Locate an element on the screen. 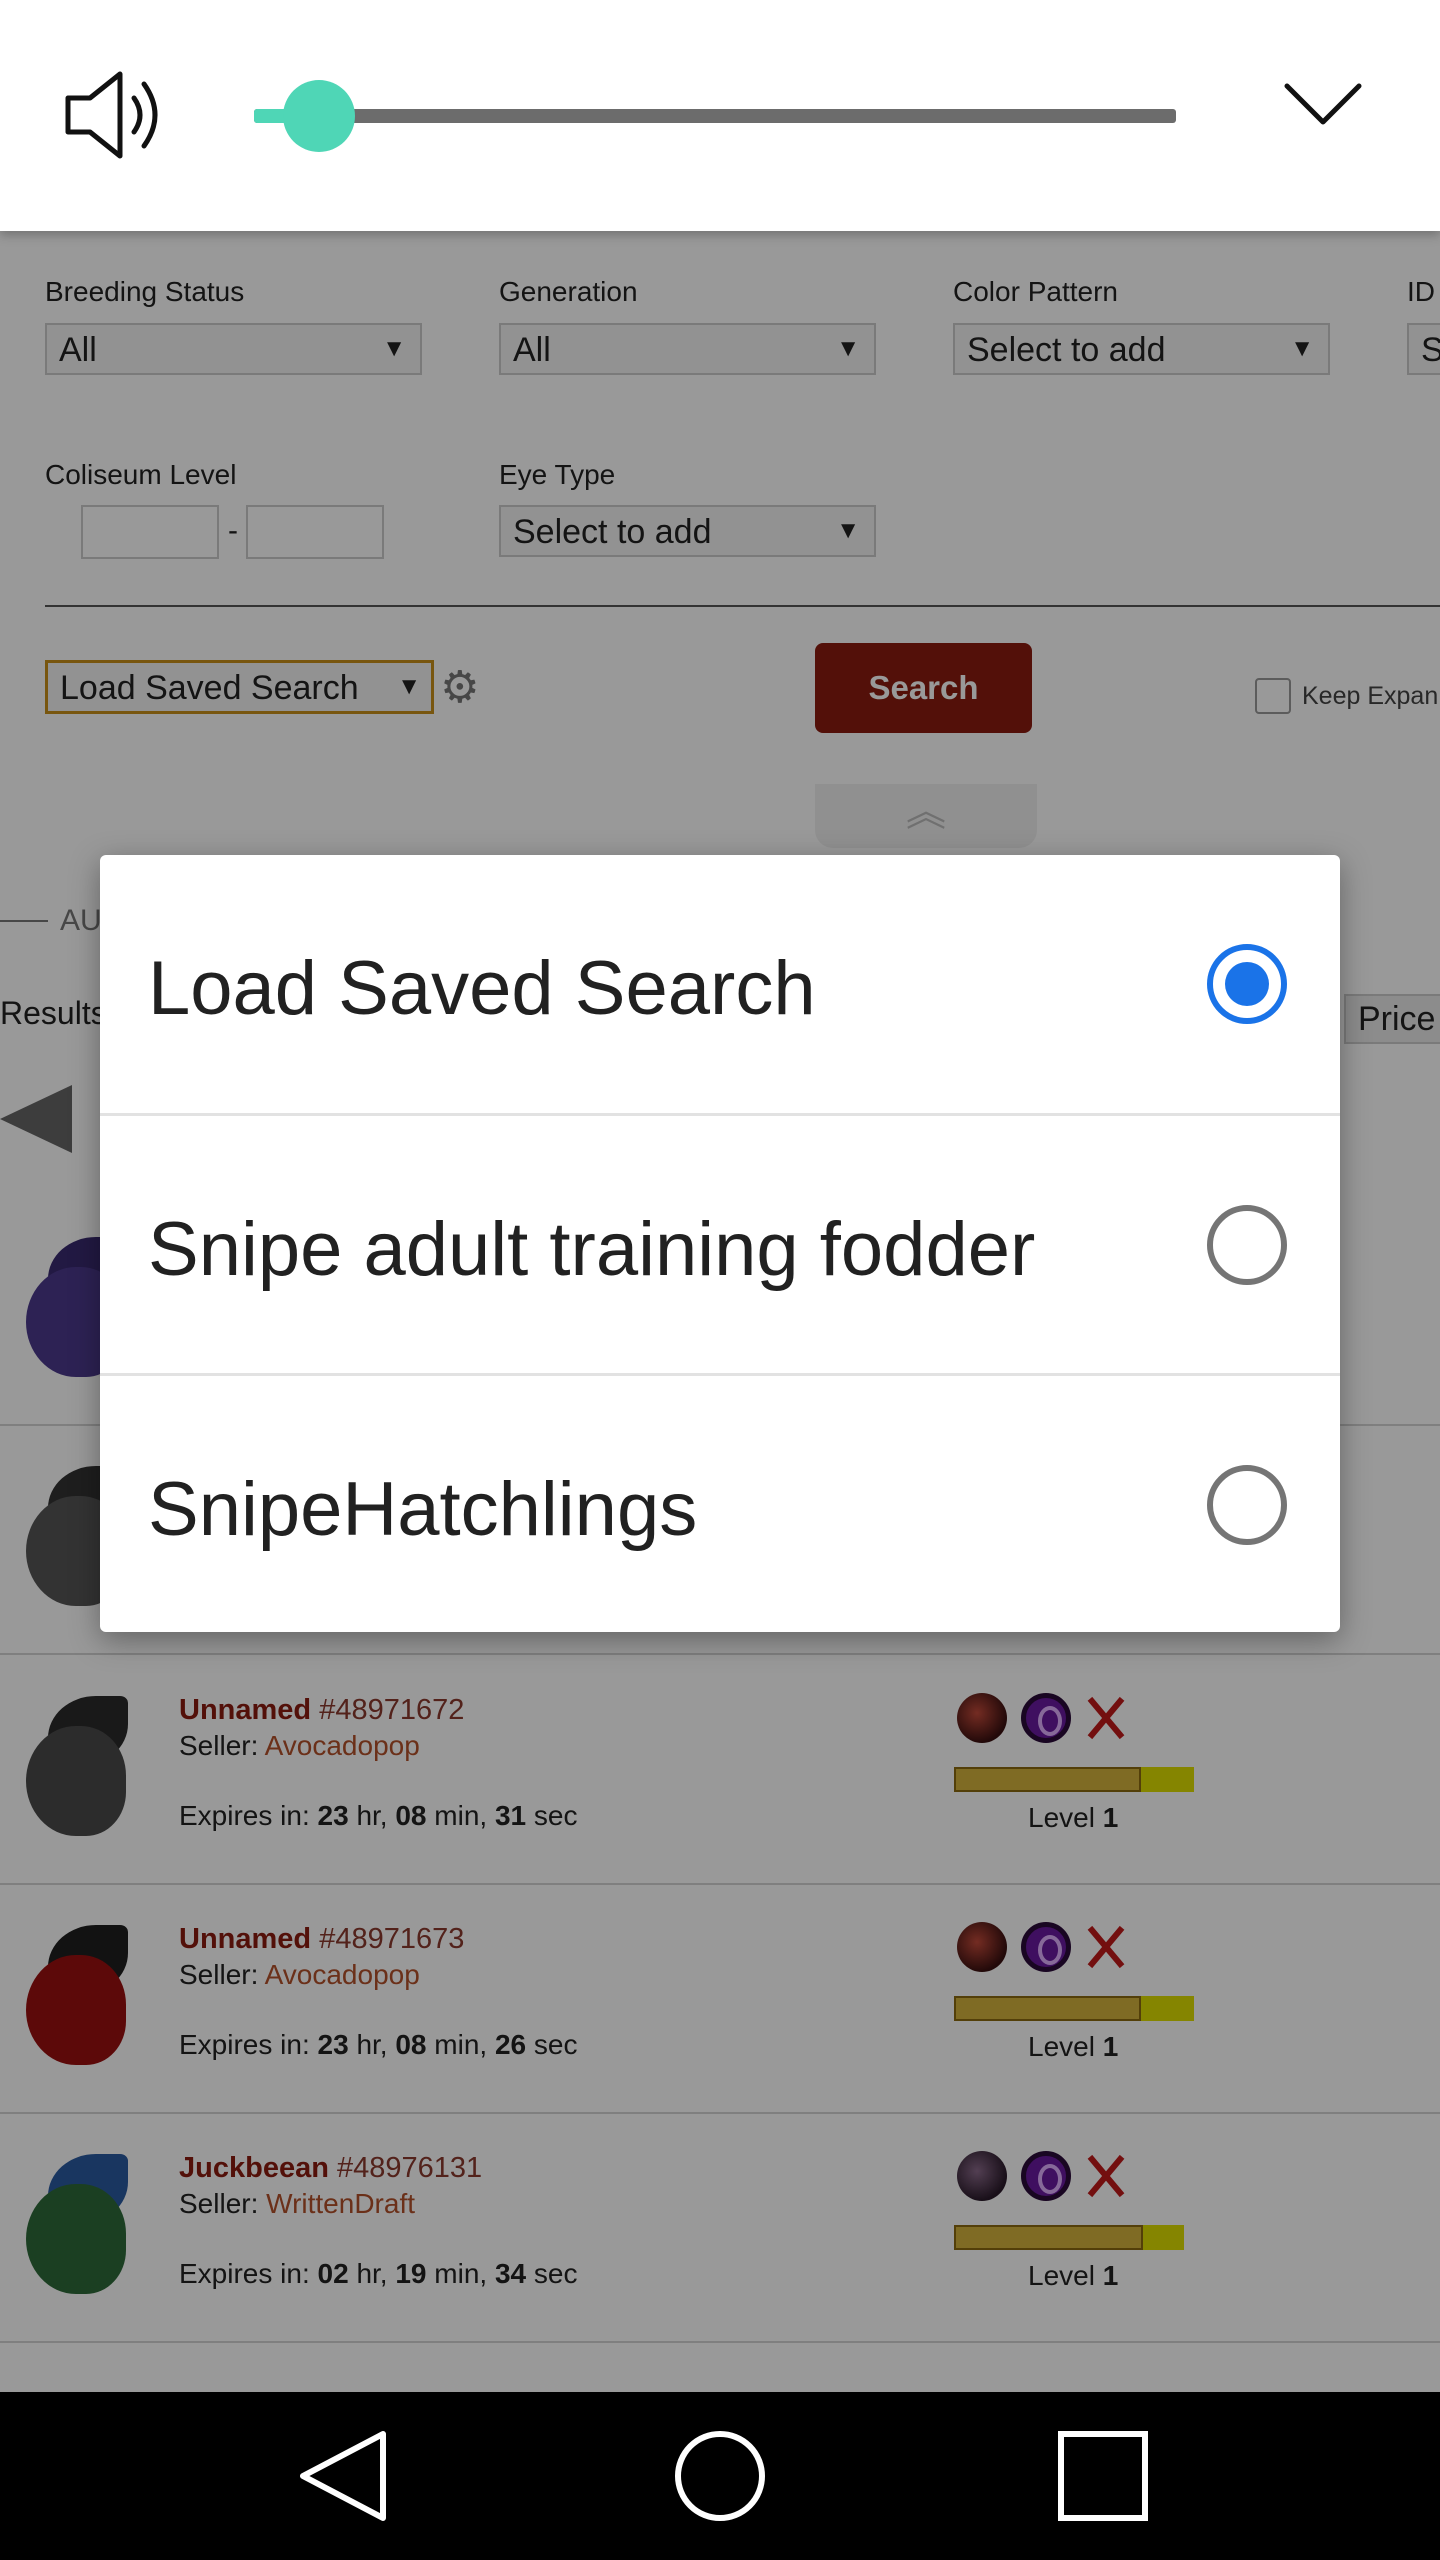  dialog-option-snipe-hatchlings: SnipeHatchlings is located at coordinates (720, 1502).